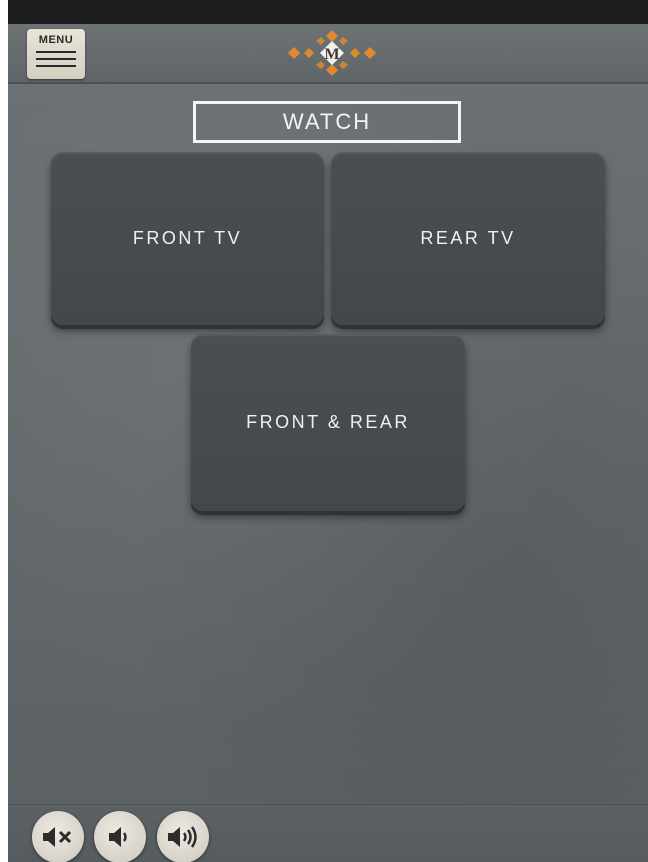 The width and height of the screenshot is (648, 862). I want to click on header-bar: MENU M, so click(328, 54).